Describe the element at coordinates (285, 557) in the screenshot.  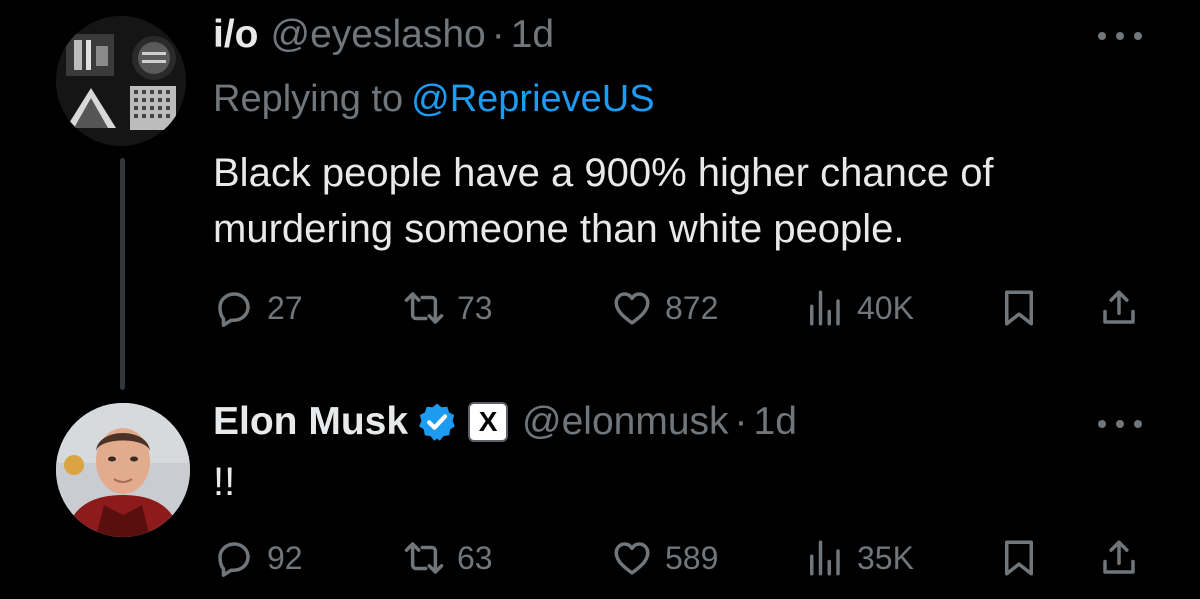
I see `reply-count: 92` at that location.